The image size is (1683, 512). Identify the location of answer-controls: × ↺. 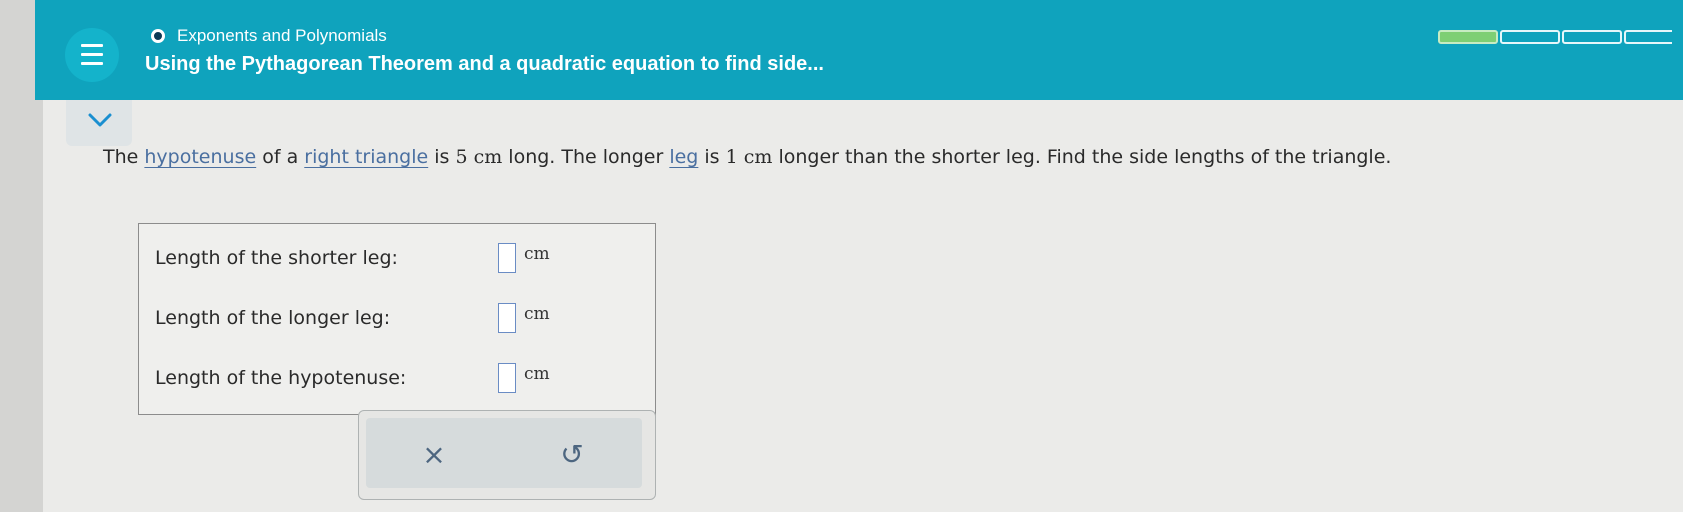
(507, 455).